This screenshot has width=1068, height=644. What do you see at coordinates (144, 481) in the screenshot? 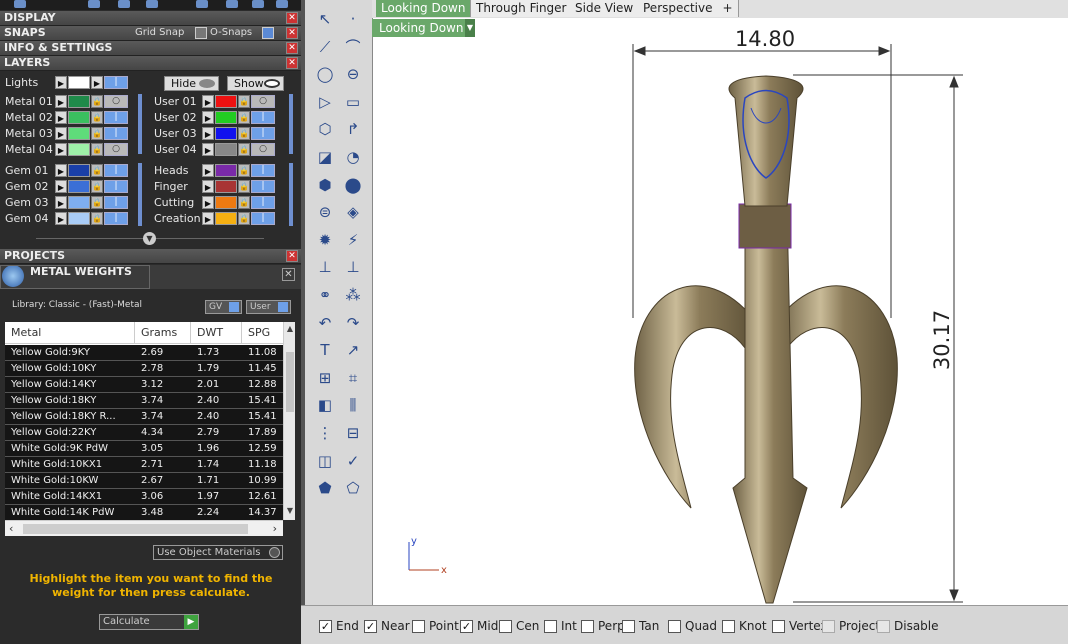
I see `table-row: White Gold:10KW 2.67 1.71 10.99` at bounding box center [144, 481].